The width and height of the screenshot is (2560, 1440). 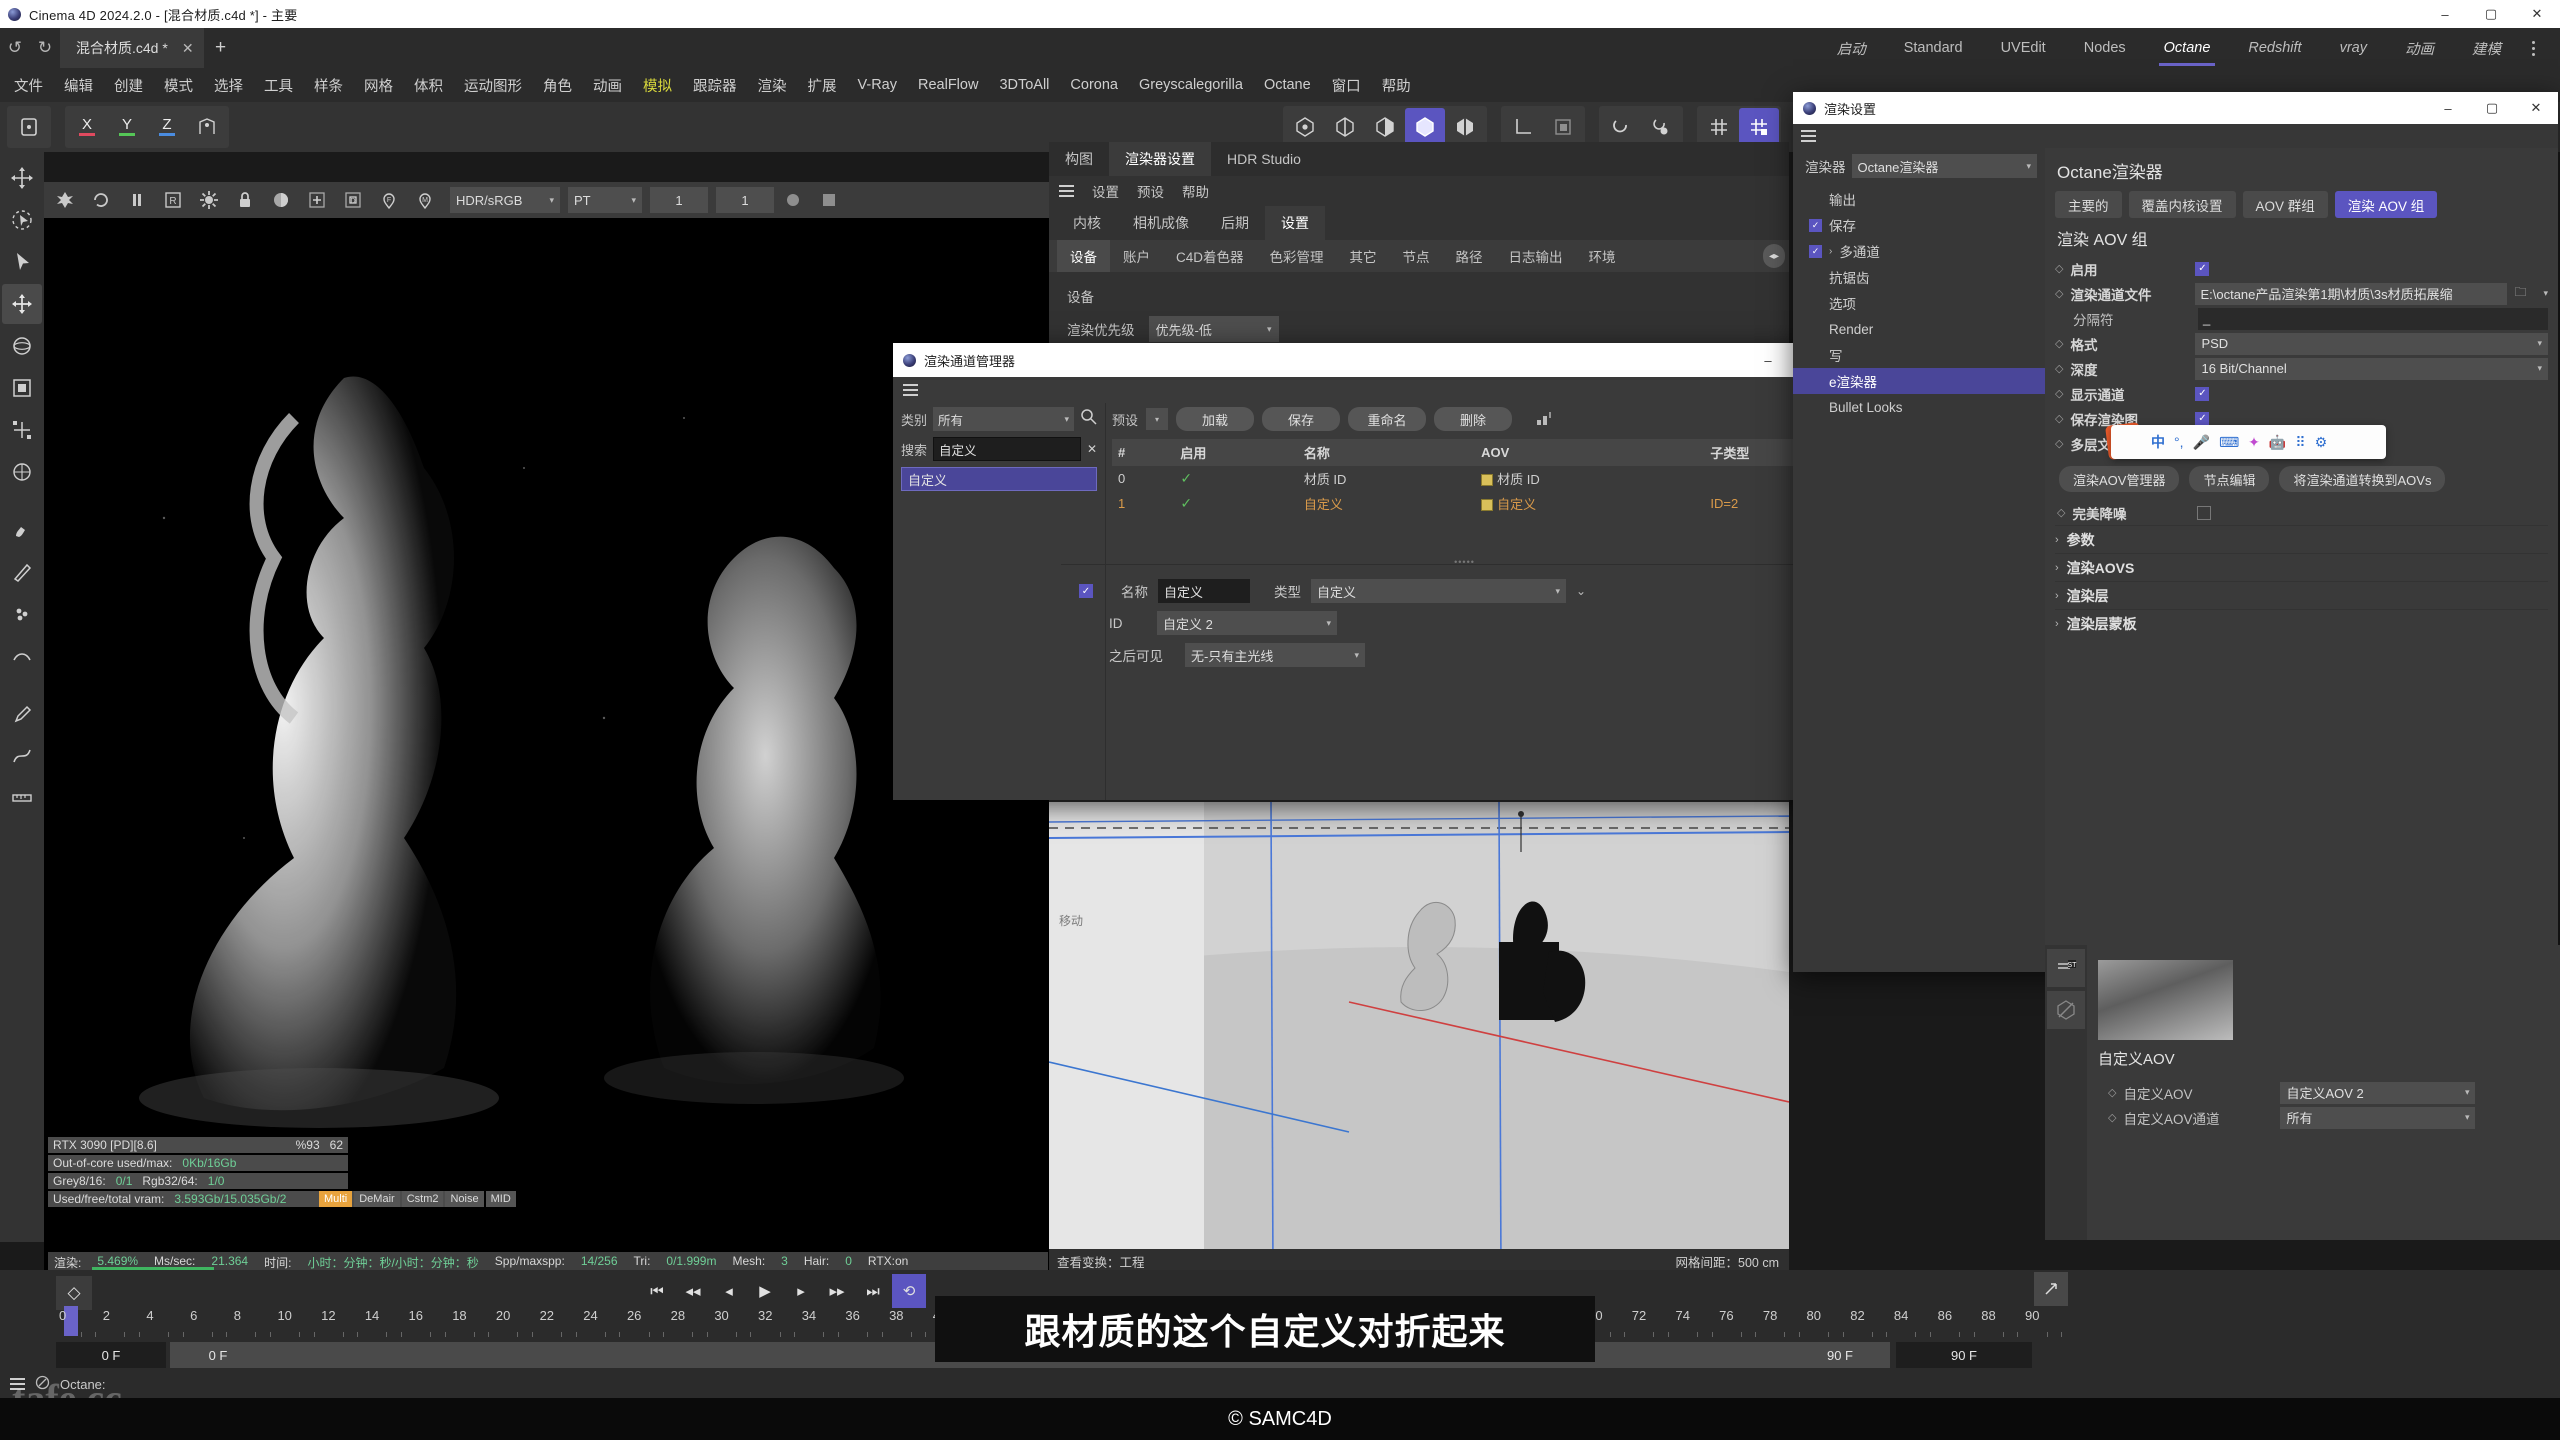 I want to click on section-渲染层: › 渲染层, so click(x=2301, y=595).